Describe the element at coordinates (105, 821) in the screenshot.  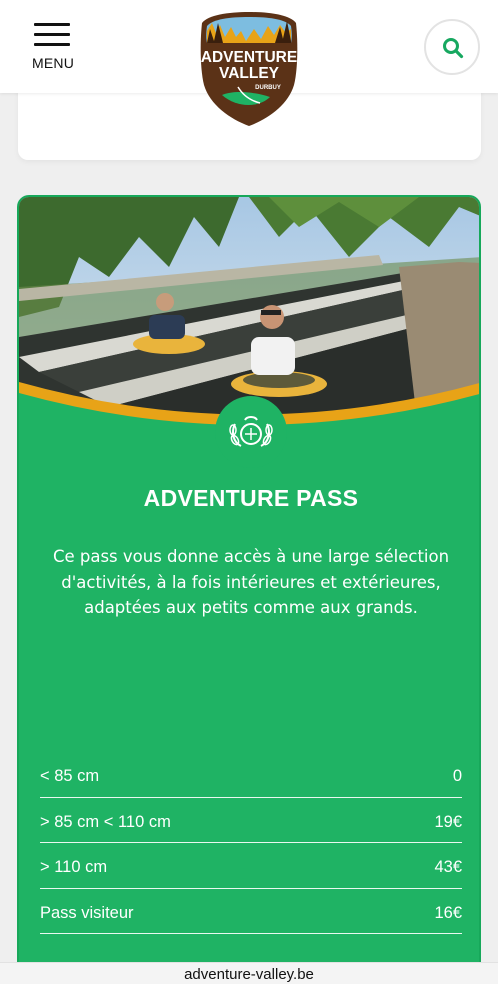
I see `price-label: > 85 cm < 110 cm` at that location.